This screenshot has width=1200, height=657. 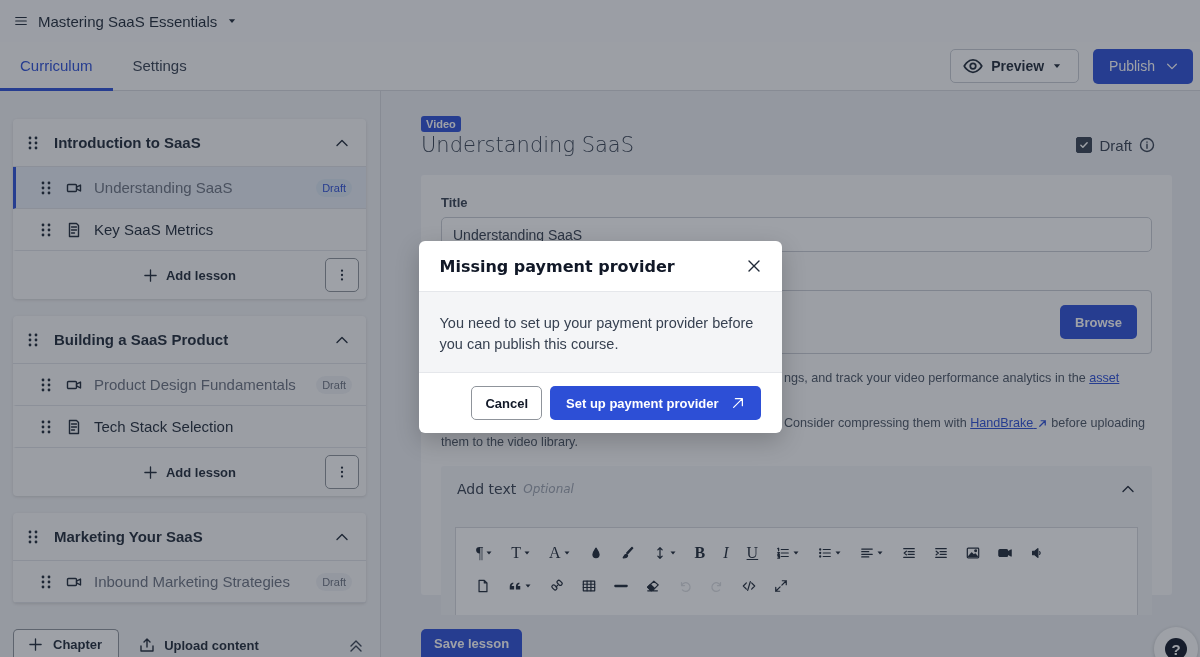 What do you see at coordinates (1098, 322) in the screenshot?
I see `browse-button: Browse` at bounding box center [1098, 322].